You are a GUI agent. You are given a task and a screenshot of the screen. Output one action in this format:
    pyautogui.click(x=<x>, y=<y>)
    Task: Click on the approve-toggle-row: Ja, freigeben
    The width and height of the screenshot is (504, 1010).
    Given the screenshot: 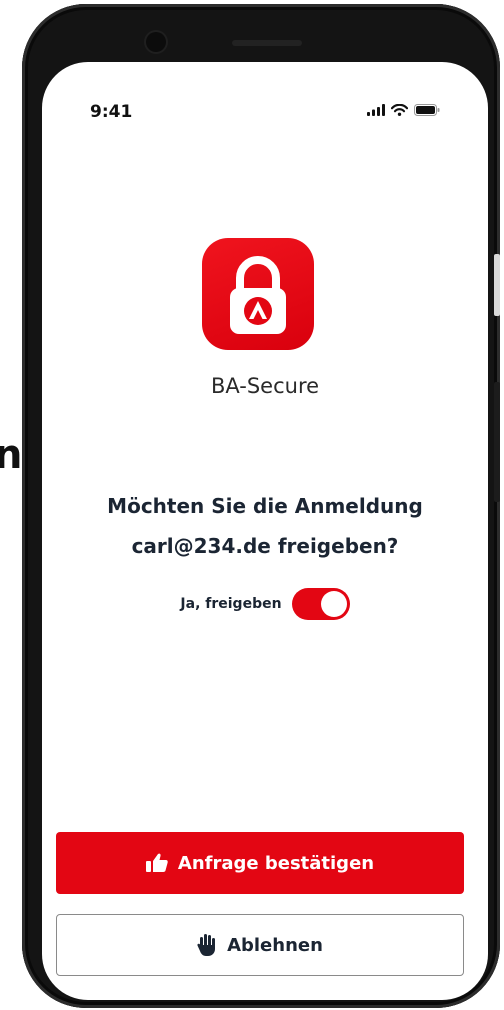 What is the action you would take?
    pyautogui.click(x=265, y=604)
    